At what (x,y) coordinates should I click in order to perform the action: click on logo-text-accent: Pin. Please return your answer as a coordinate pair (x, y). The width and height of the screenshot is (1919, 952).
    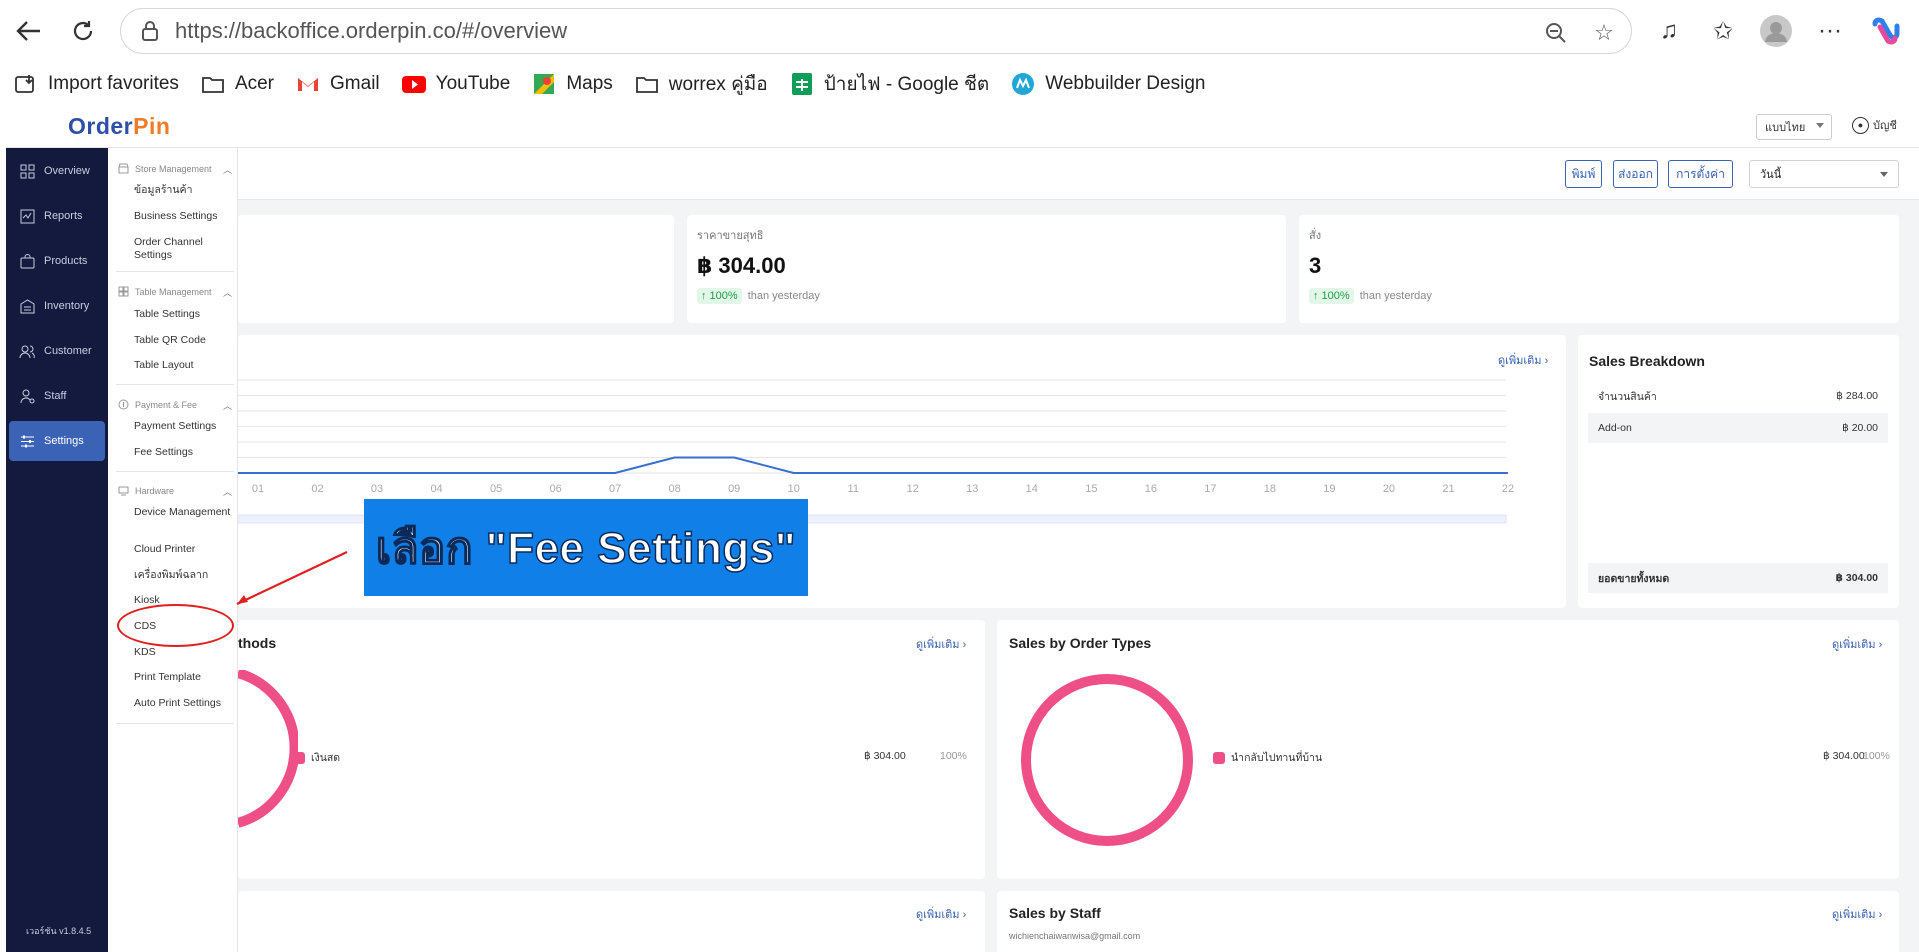
    Looking at the image, I should click on (152, 126).